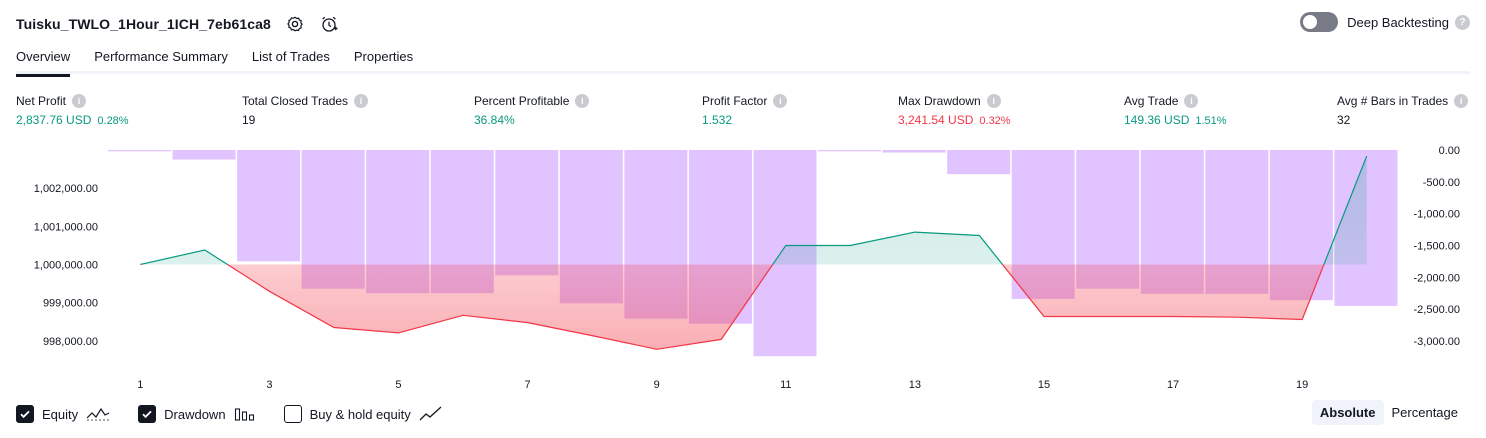 The height and width of the screenshot is (438, 1486). Describe the element at coordinates (147, 414) in the screenshot. I see `drawdown-checkbox` at that location.